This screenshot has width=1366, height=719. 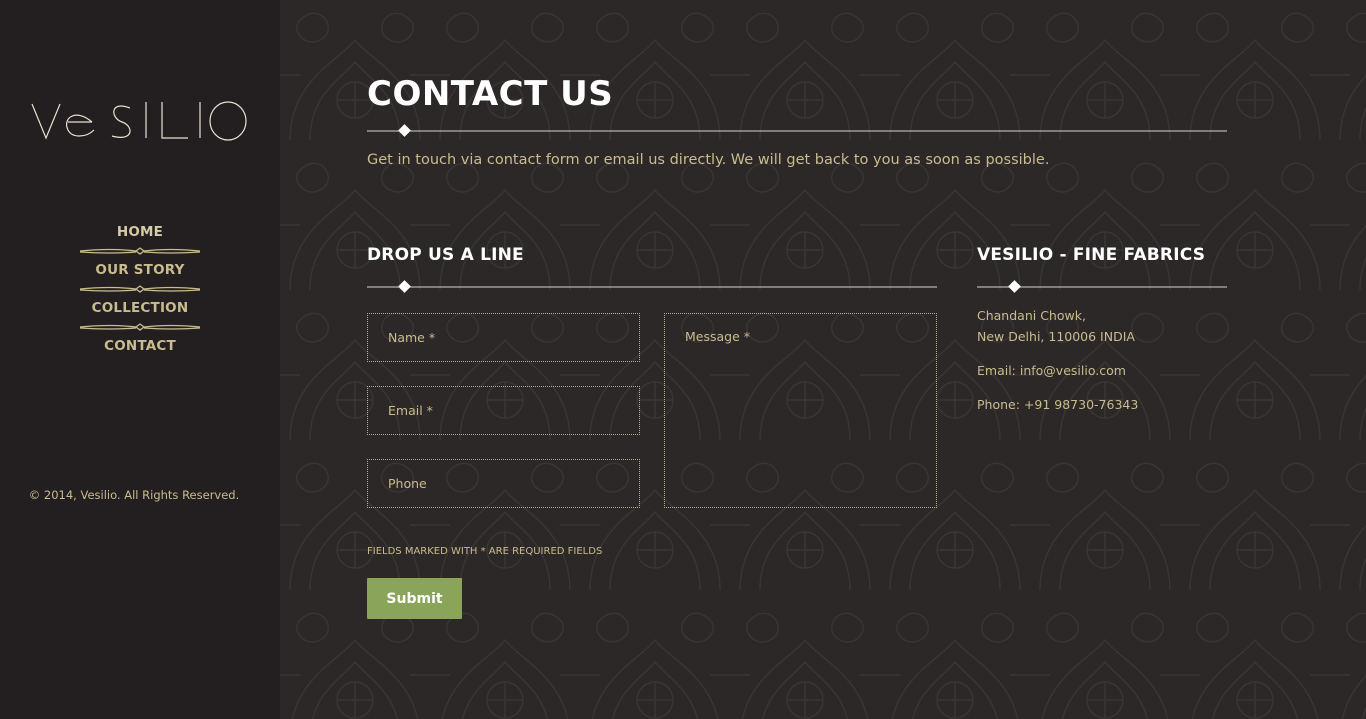 What do you see at coordinates (134, 494) in the screenshot?
I see `copyright-text: © 2014, Vesilio. All Rights Reserved.` at bounding box center [134, 494].